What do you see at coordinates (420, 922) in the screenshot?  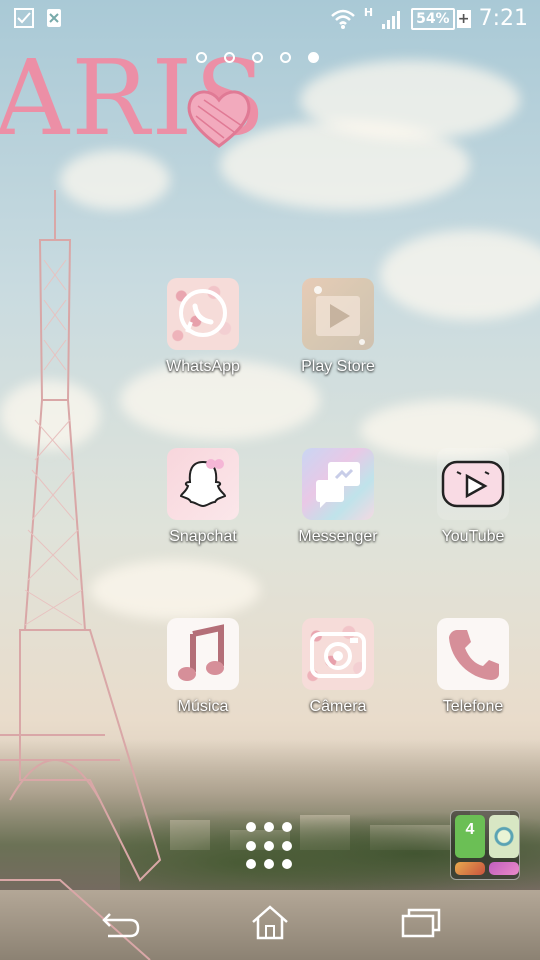 I see `recent-apps-icon` at bounding box center [420, 922].